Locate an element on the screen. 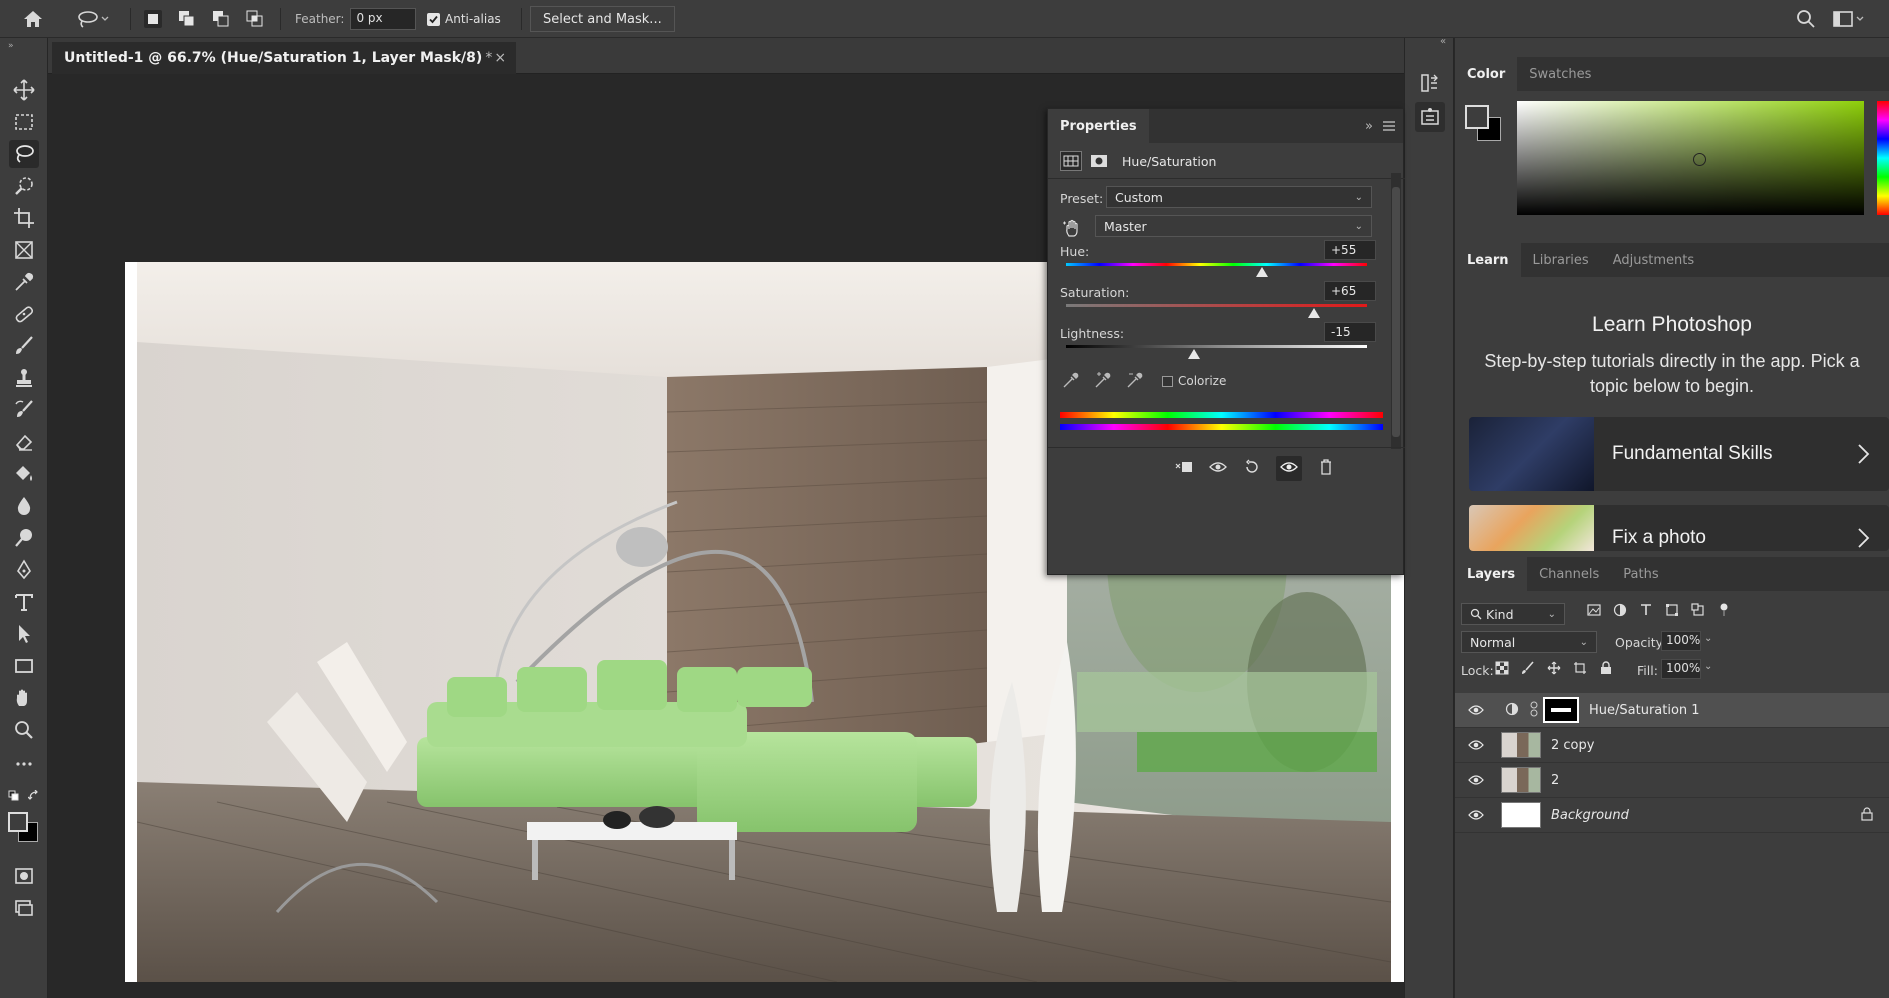 The height and width of the screenshot is (998, 1889). fill-dropdown-icon: ⌄ is located at coordinates (1708, 666).